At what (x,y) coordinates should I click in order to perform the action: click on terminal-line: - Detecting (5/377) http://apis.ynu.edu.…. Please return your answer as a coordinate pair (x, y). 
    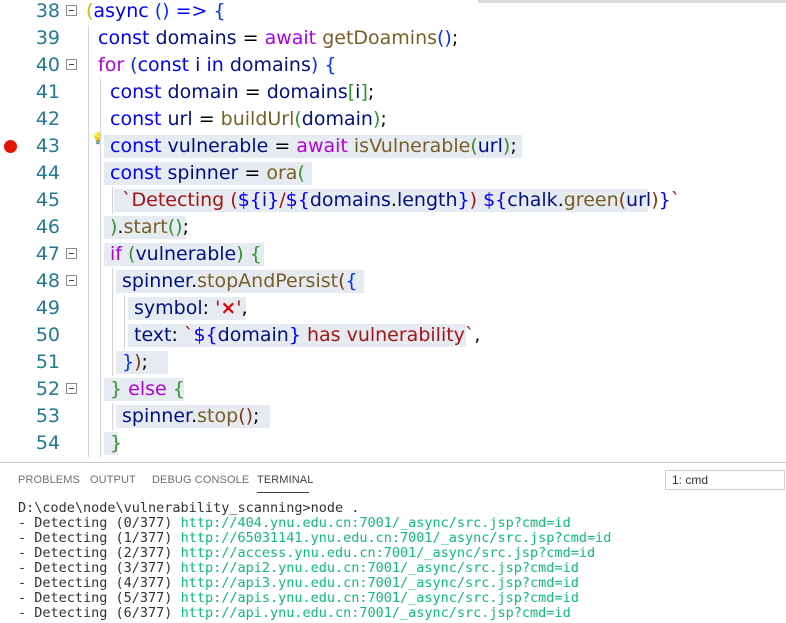
    Looking at the image, I should click on (298, 598).